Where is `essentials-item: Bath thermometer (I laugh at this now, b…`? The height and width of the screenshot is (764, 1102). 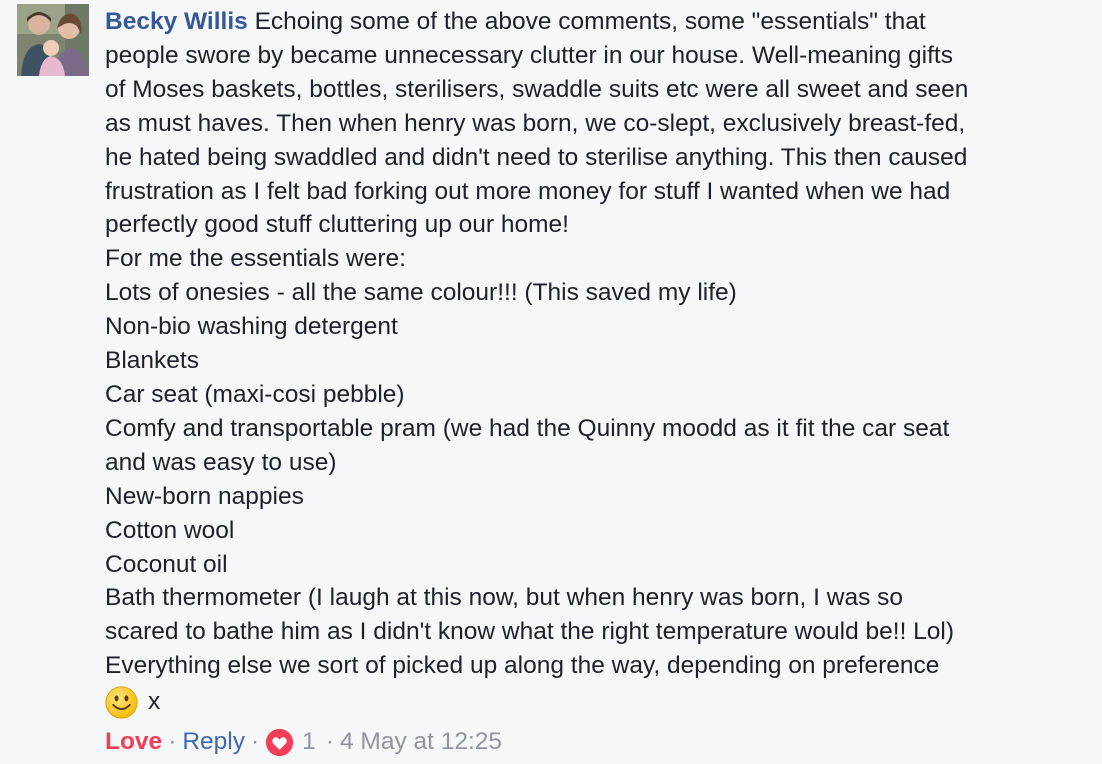
essentials-item: Bath thermometer (I laugh at this now, b… is located at coordinates (504, 598).